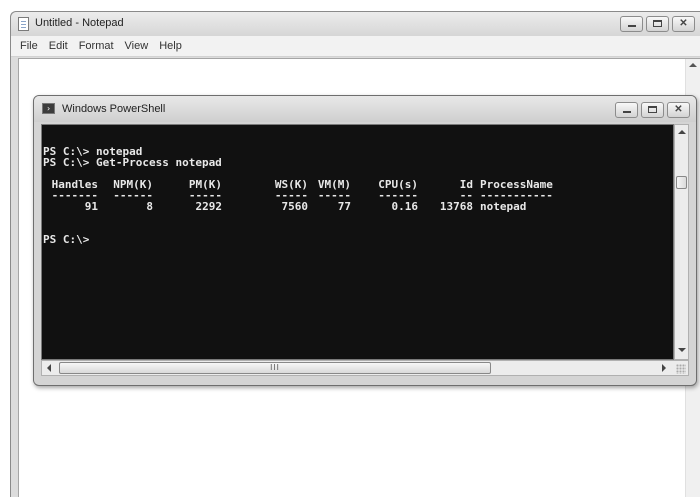 The image size is (700, 497). Describe the element at coordinates (137, 46) in the screenshot. I see `menu-view: View` at that location.